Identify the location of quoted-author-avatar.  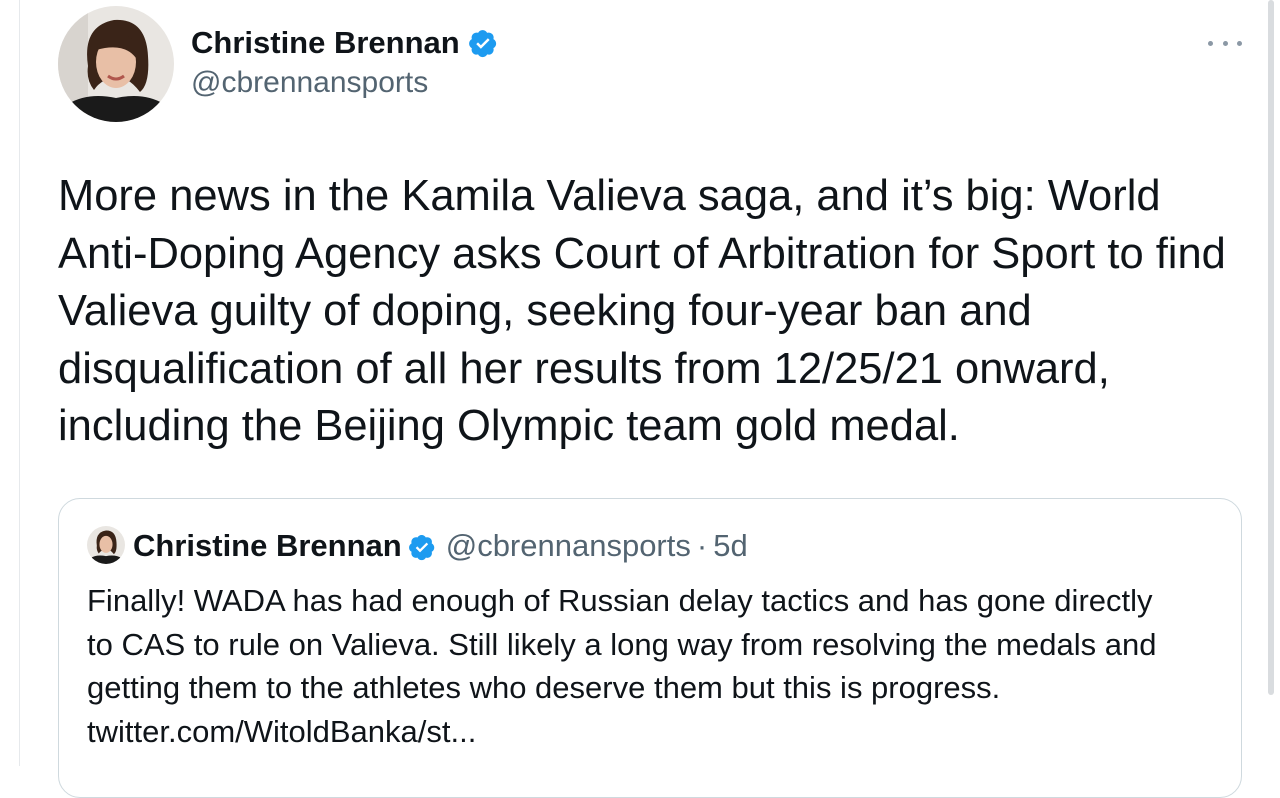
(106, 545).